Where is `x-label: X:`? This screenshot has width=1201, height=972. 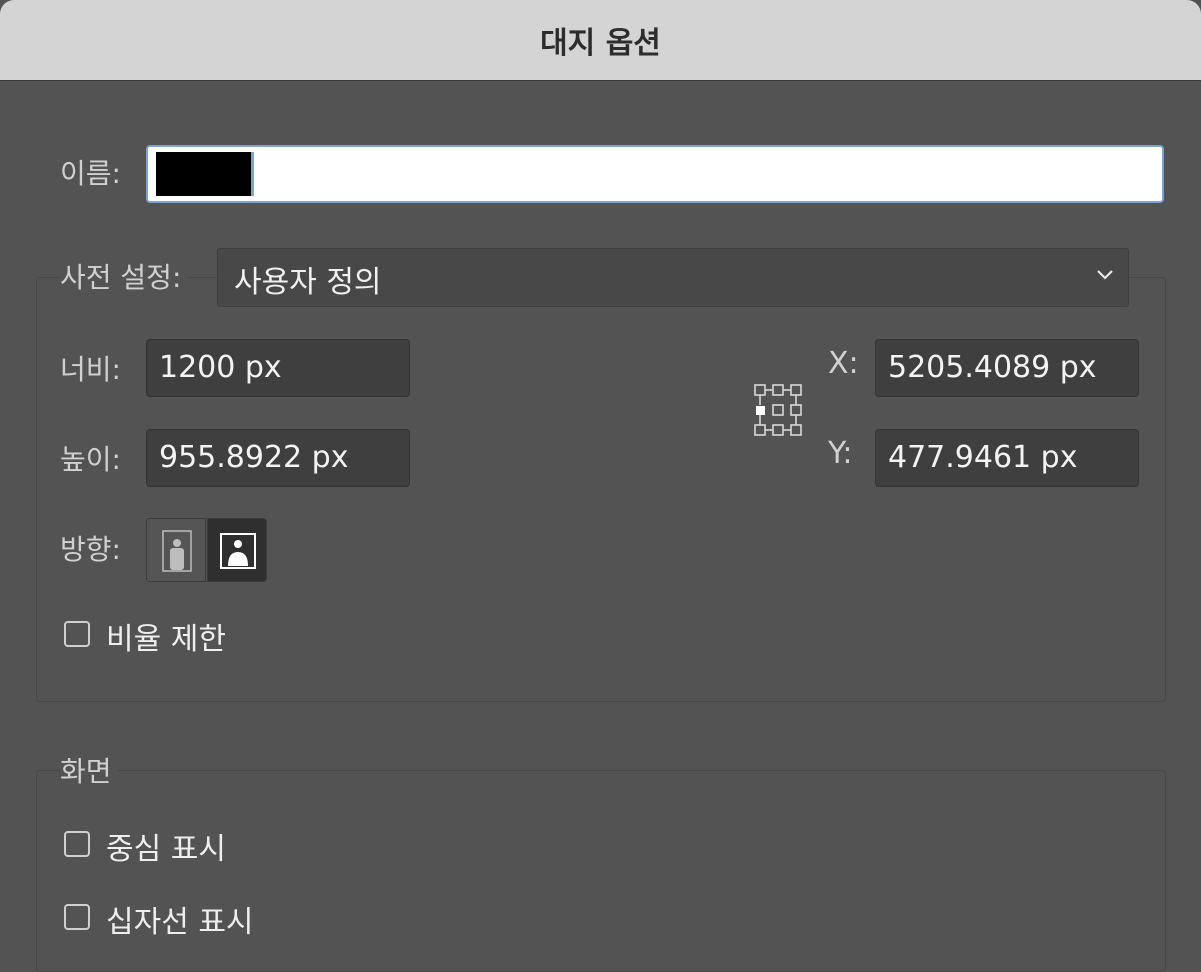
x-label: X: is located at coordinates (843, 363).